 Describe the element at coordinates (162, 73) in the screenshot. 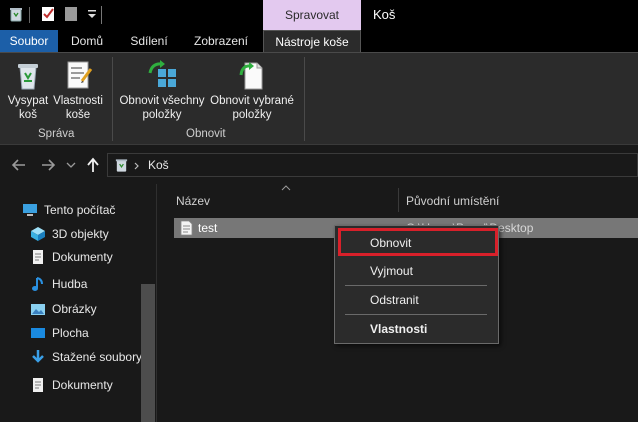

I see `restore-all-icon` at that location.